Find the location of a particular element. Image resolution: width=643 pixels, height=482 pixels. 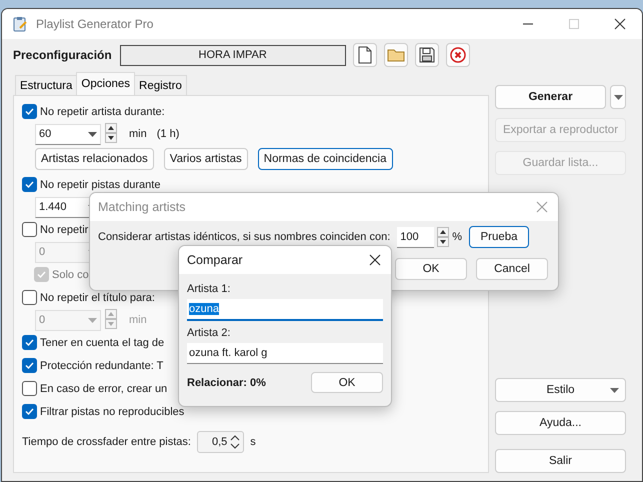

dialog-title: Matching artists is located at coordinates (142, 207).